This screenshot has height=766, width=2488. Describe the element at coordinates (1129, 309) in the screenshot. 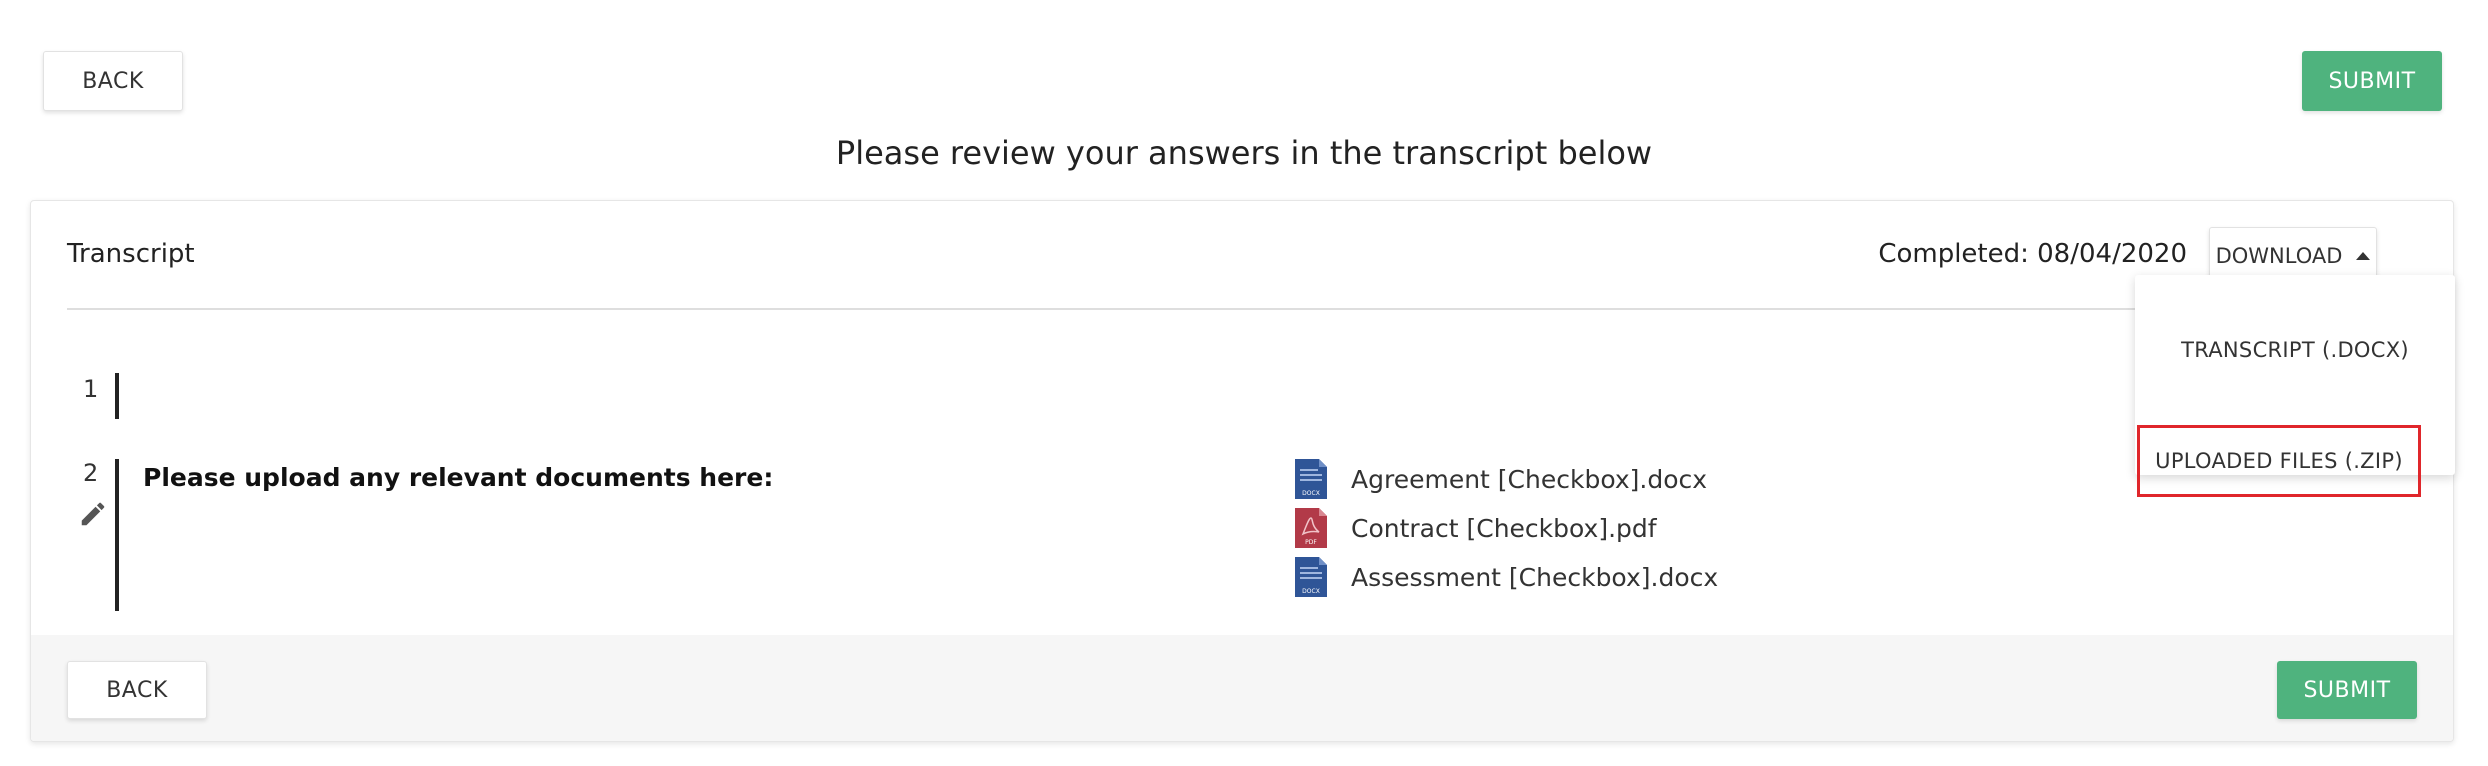

I see `header-divider` at that location.